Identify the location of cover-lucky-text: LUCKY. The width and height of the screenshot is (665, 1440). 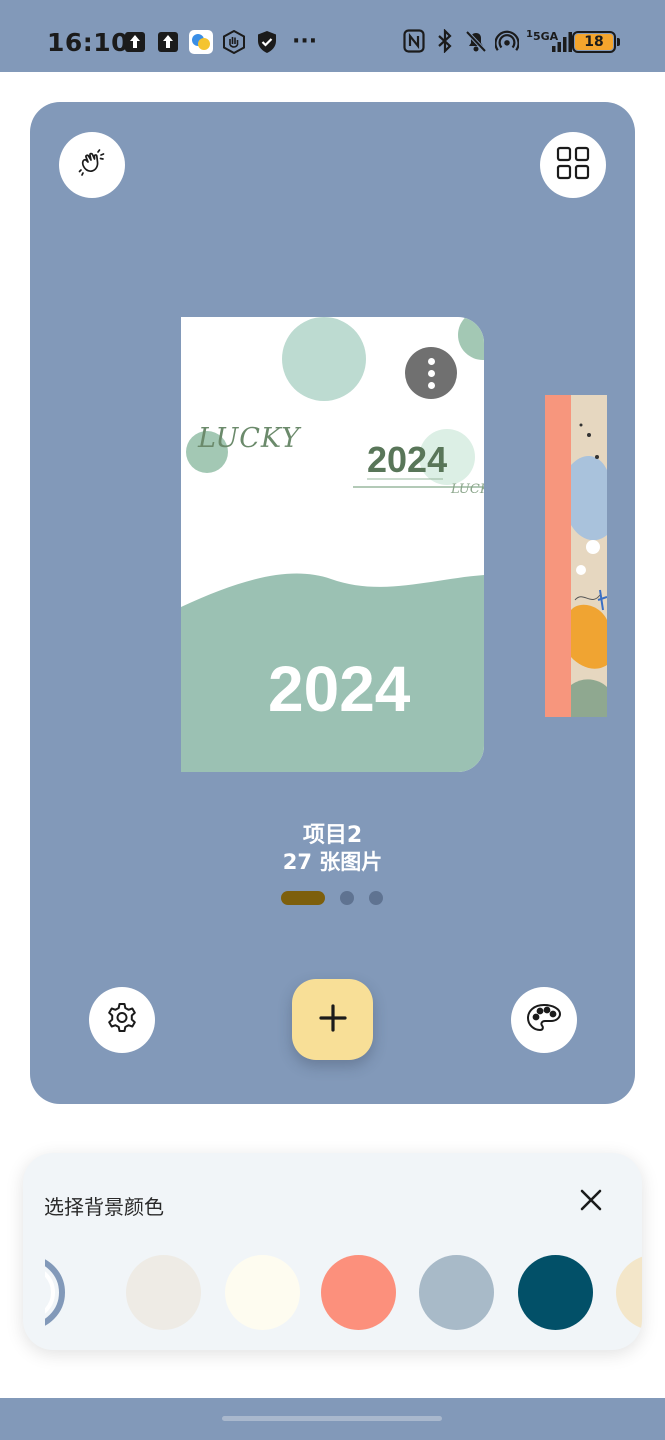
(249, 438).